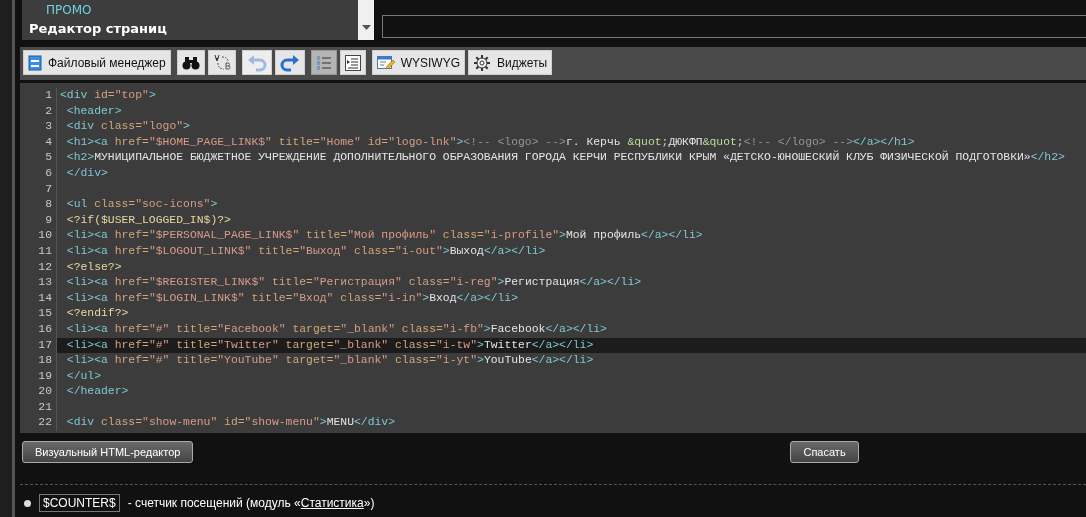 The image size is (1086, 517). Describe the element at coordinates (824, 452) in the screenshot. I see `save-button: Спасать` at that location.